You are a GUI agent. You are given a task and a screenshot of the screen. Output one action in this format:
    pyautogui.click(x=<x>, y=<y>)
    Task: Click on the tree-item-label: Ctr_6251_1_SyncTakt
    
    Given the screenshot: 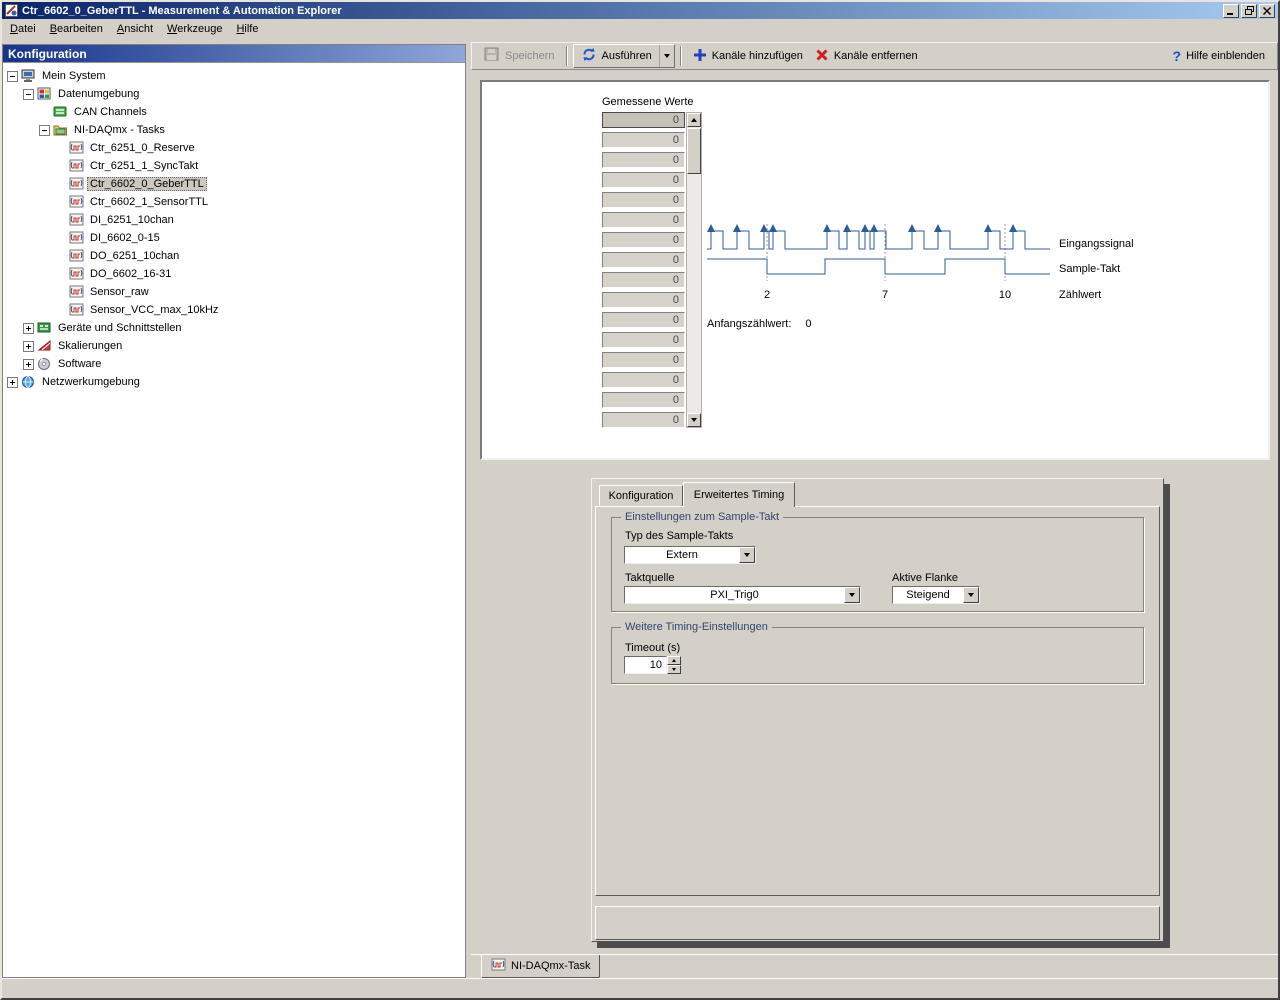 What is the action you would take?
    pyautogui.click(x=144, y=166)
    